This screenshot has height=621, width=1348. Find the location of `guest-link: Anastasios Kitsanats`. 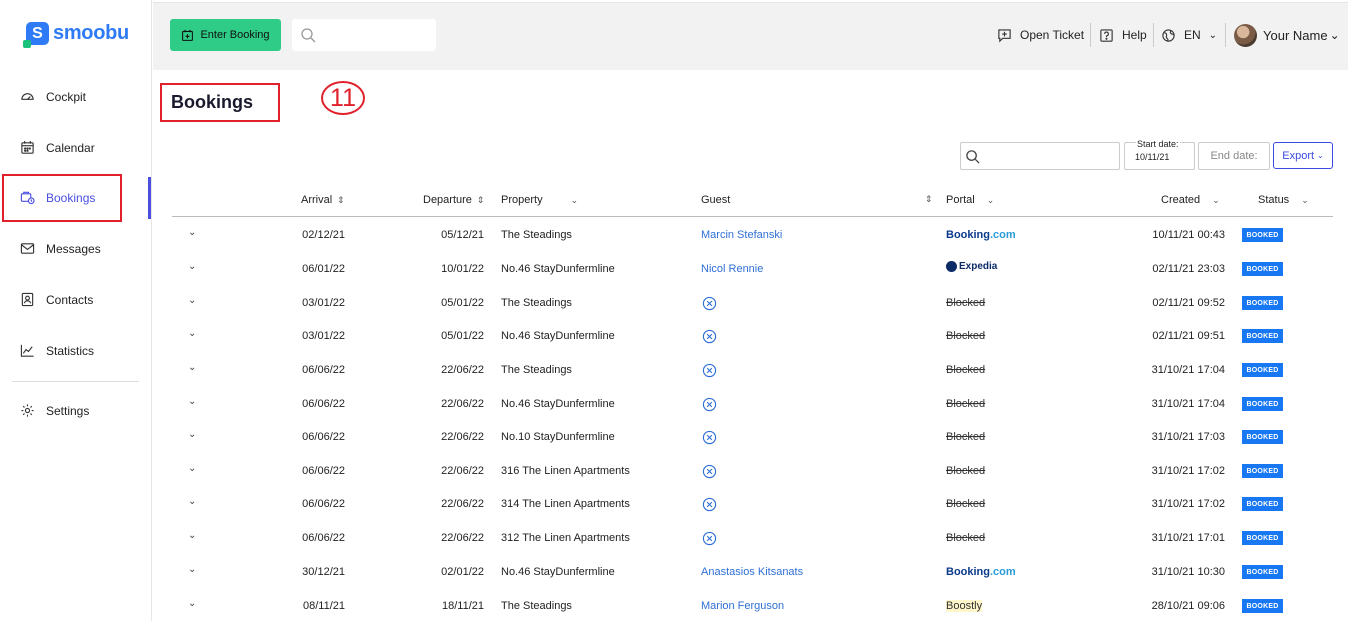

guest-link: Anastasios Kitsanats is located at coordinates (752, 572).